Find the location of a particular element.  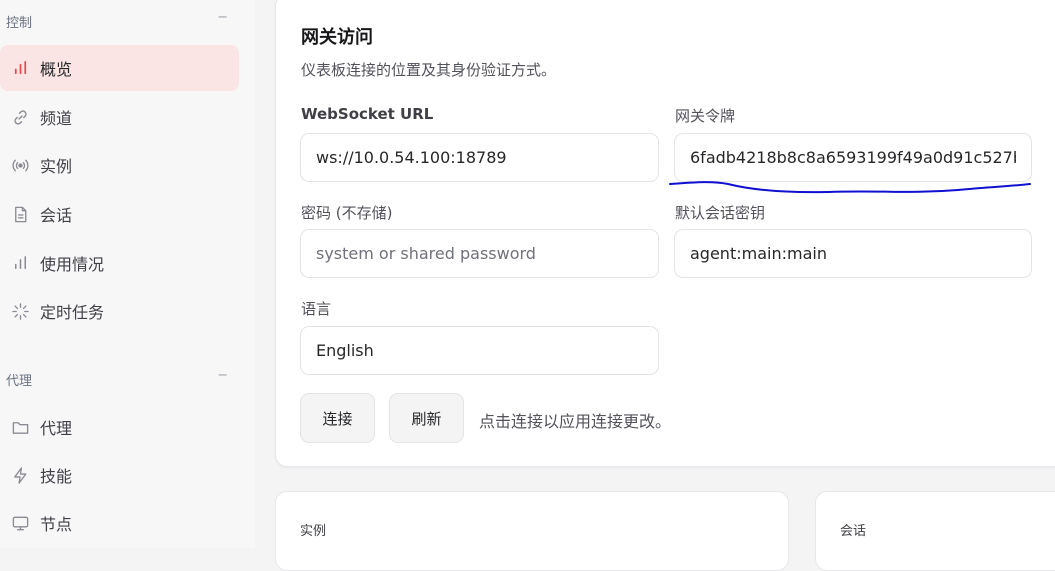

loader-icon is located at coordinates (20, 311).